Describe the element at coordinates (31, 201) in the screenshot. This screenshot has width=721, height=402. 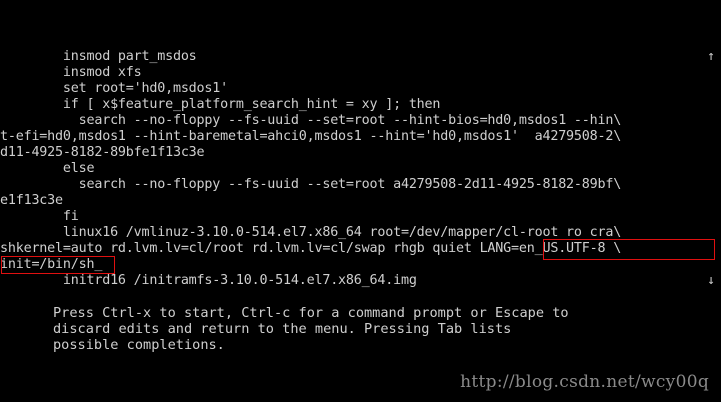
I see `editor-line: e1f13c3e` at that location.